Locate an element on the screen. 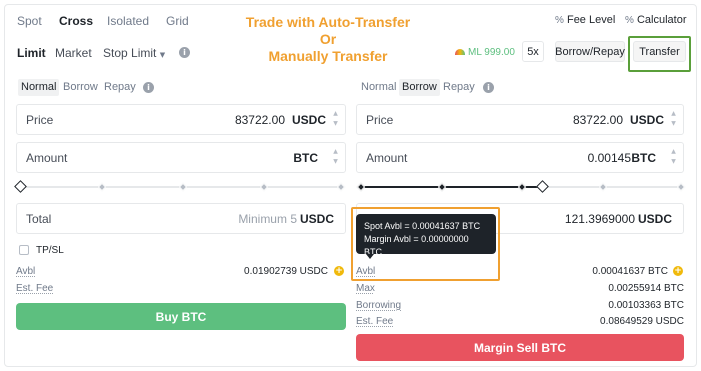  max-value: 0.00255914 BTC is located at coordinates (646, 288).